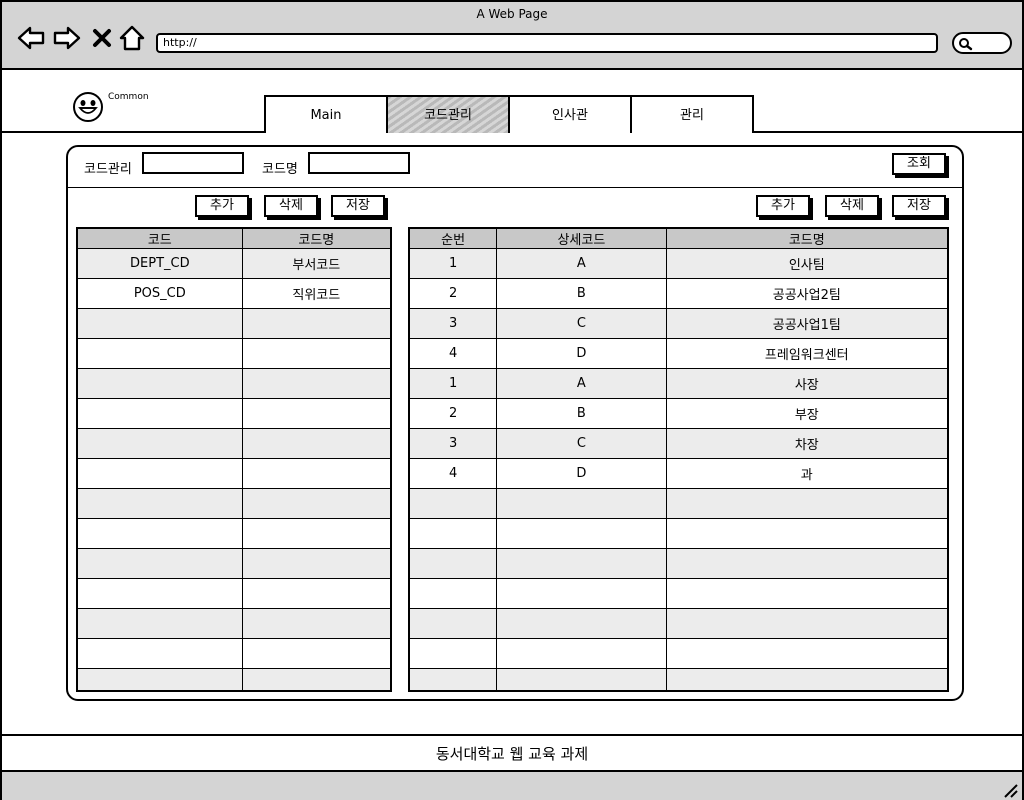 This screenshot has width=1024, height=800. What do you see at coordinates (783, 206) in the screenshot?
I see `right-add-button: 추가` at bounding box center [783, 206].